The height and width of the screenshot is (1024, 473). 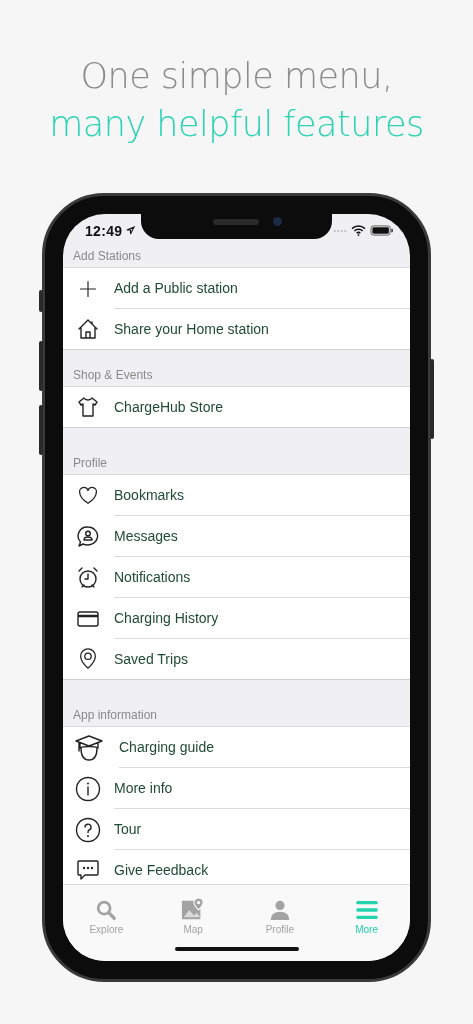 I want to click on heart-icon, so click(x=88, y=495).